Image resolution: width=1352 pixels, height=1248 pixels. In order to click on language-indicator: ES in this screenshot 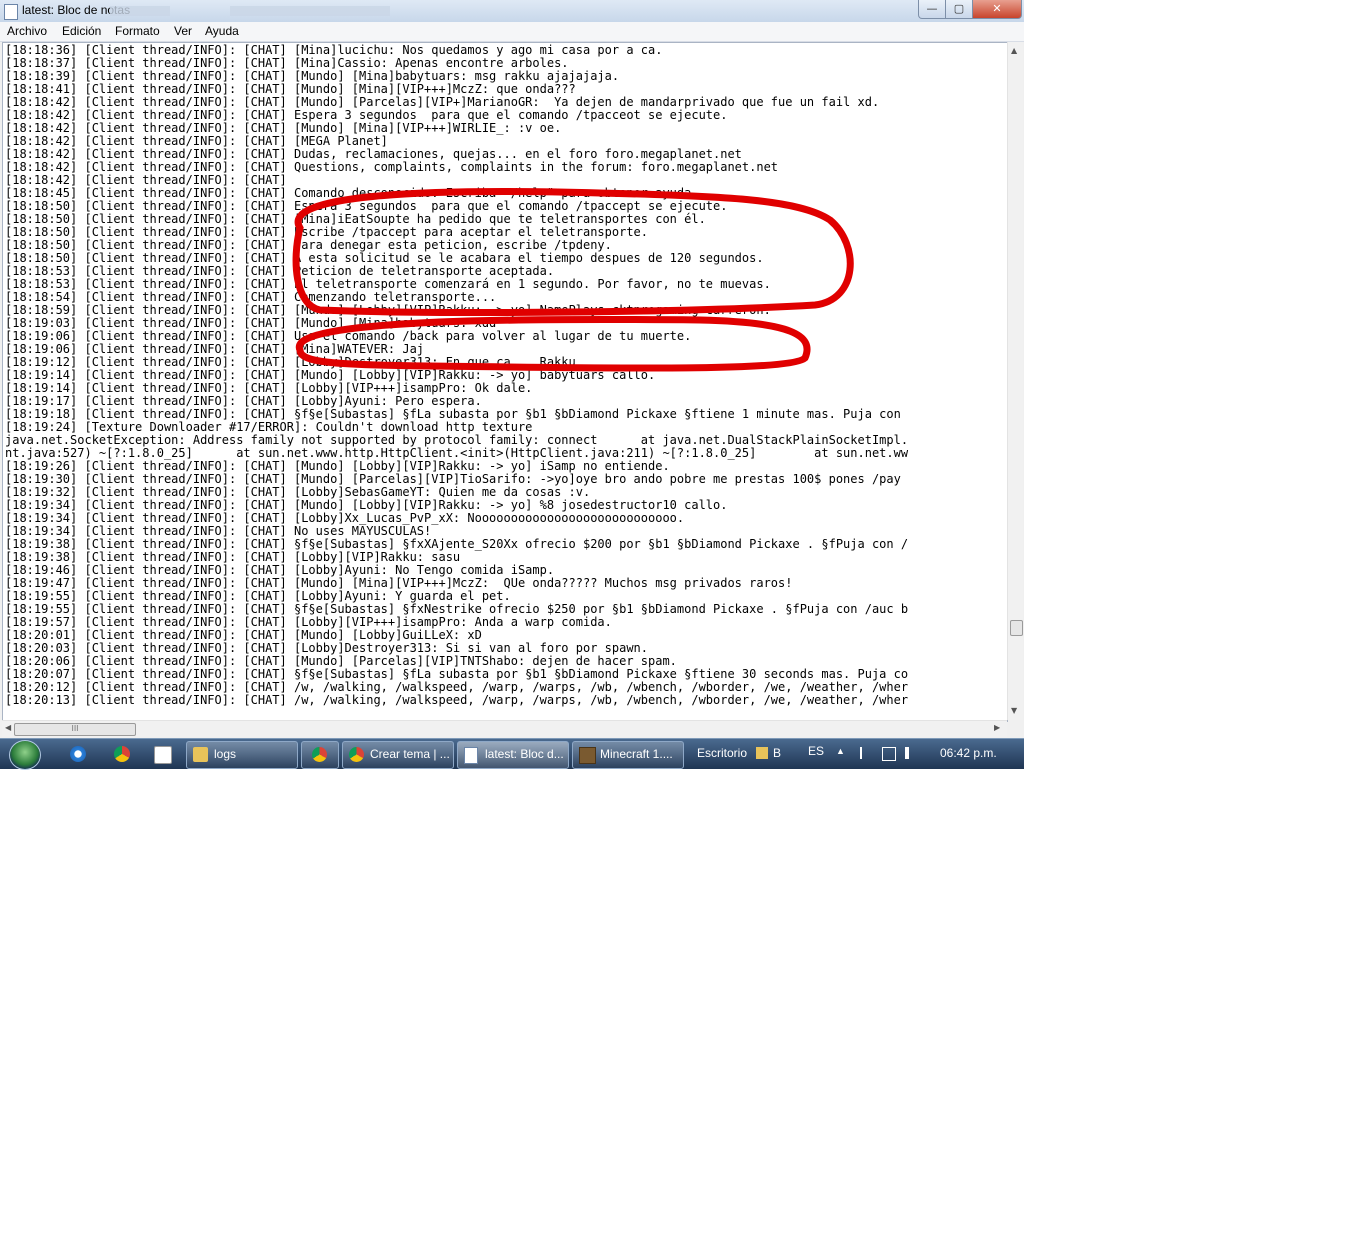, I will do `click(816, 751)`.